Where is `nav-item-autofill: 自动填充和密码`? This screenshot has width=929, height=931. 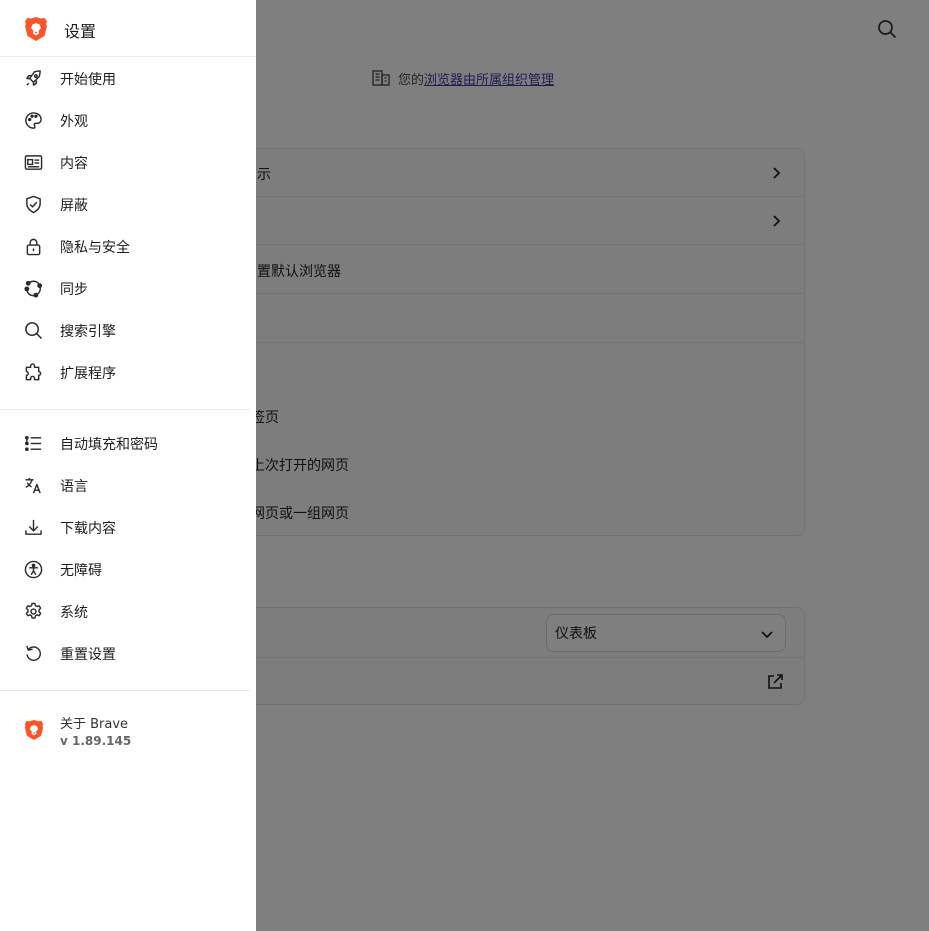 nav-item-autofill: 自动填充和密码 is located at coordinates (125, 443).